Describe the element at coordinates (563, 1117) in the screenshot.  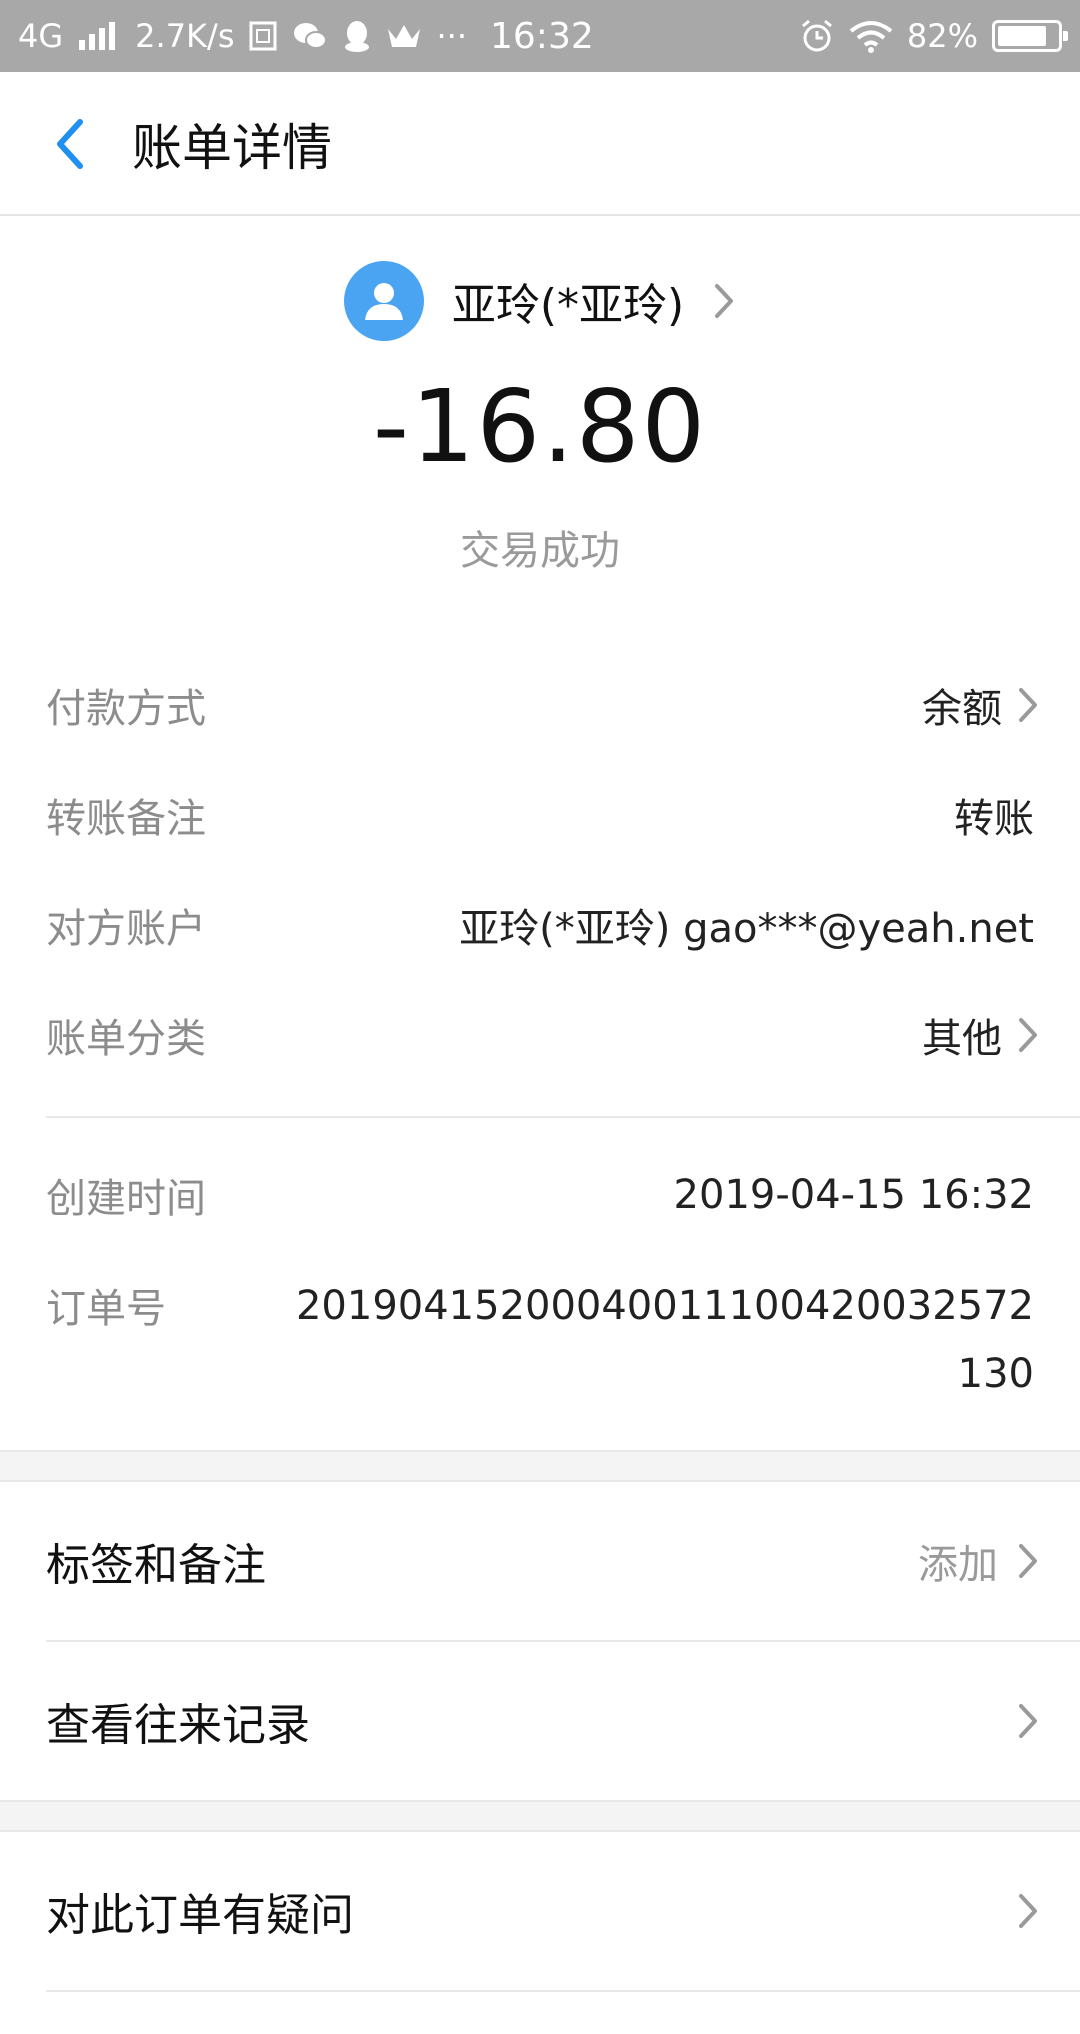
I see `details-divider` at that location.